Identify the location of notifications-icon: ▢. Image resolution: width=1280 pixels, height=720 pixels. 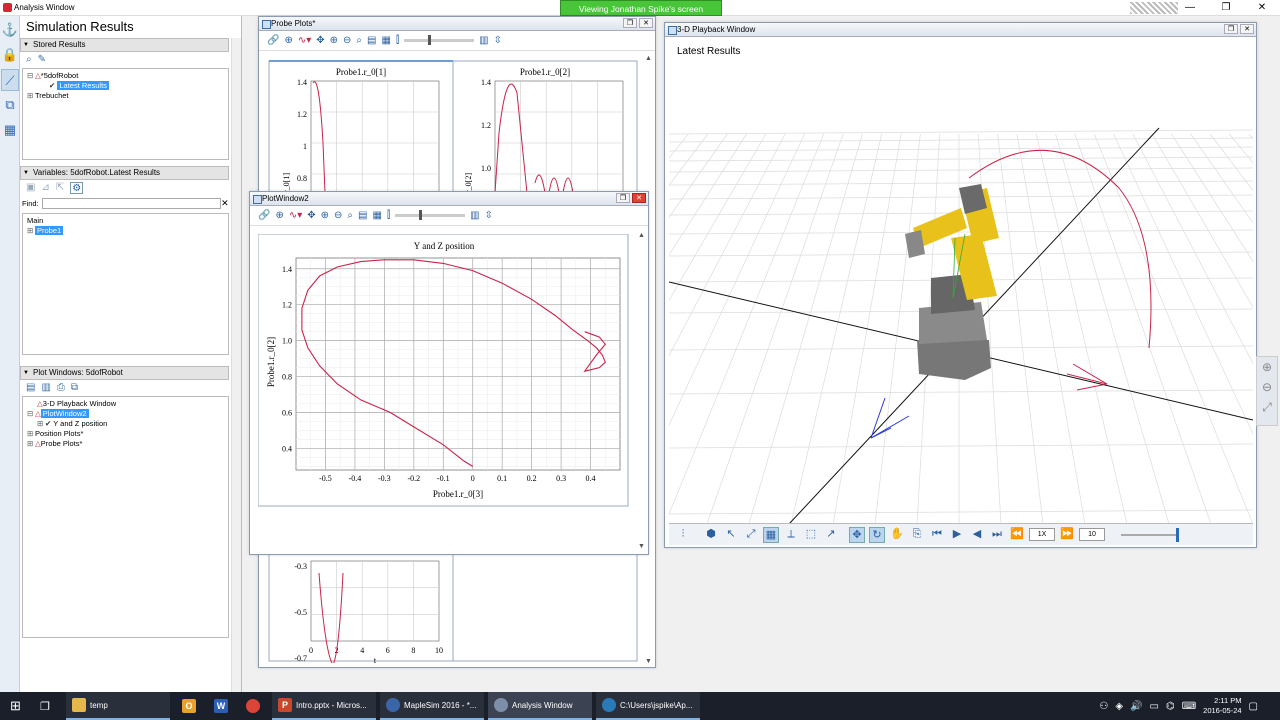
(1253, 706).